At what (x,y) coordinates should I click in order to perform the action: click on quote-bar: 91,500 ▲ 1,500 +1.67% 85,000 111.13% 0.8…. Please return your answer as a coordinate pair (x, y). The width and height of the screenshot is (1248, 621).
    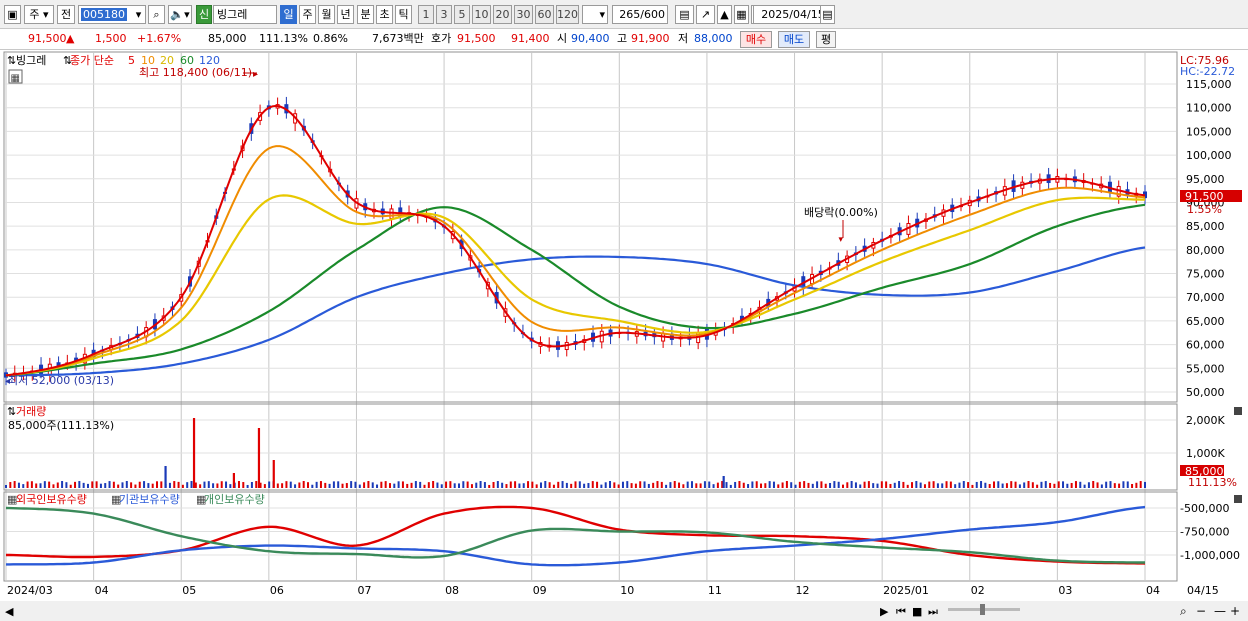
    Looking at the image, I should click on (624, 39).